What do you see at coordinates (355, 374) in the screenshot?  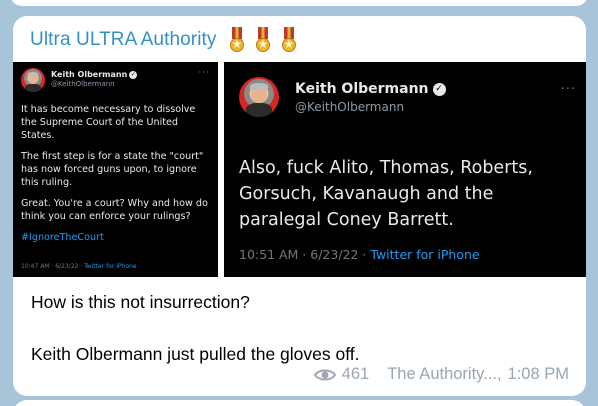 I see `view-count: 461` at bounding box center [355, 374].